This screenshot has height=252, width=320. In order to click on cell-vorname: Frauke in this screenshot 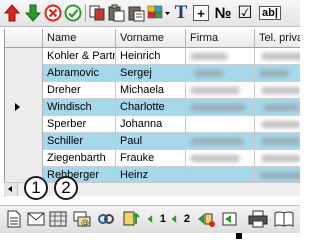, I will do `click(151, 158)`.